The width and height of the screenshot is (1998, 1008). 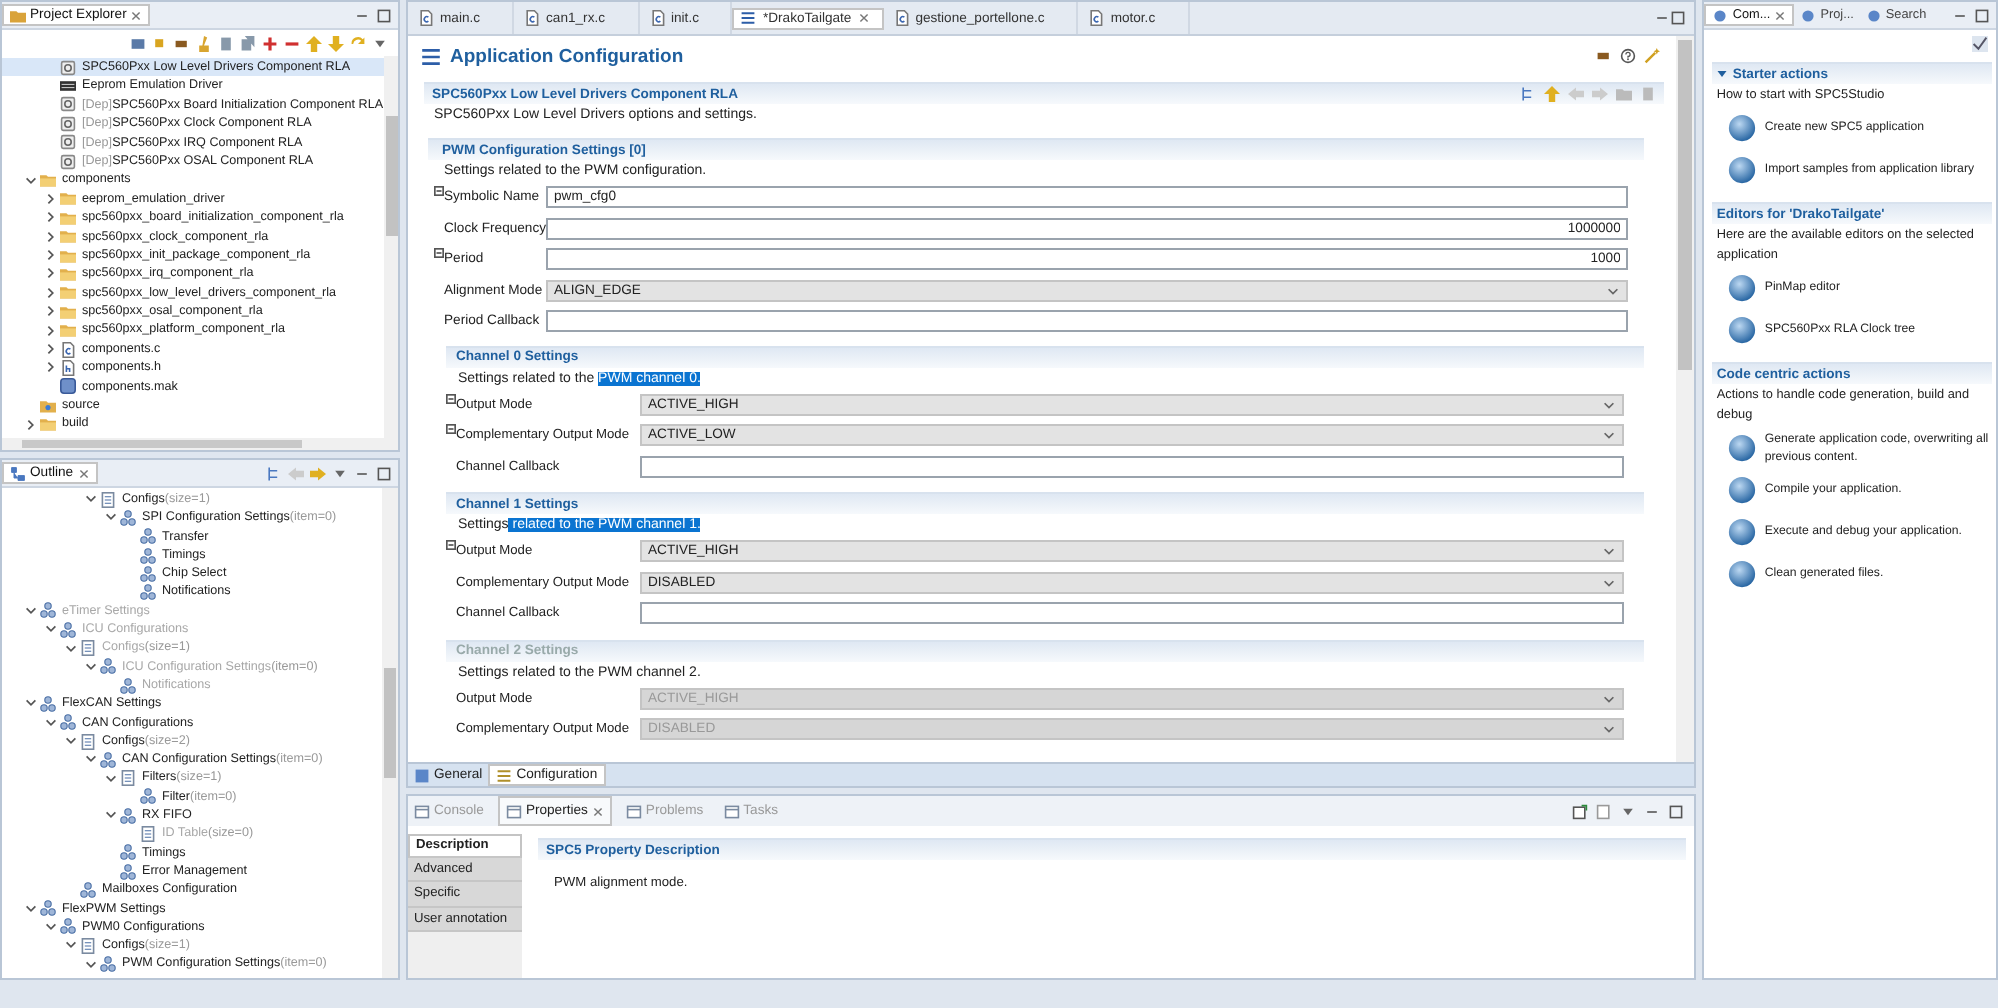 I want to click on config-icon, so click(x=748, y=18).